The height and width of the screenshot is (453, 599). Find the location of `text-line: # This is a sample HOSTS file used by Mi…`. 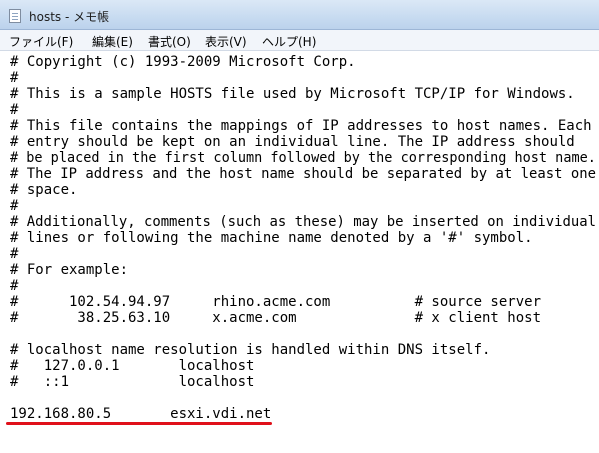

text-line: # This is a sample HOSTS file used by Mi… is located at coordinates (292, 94).